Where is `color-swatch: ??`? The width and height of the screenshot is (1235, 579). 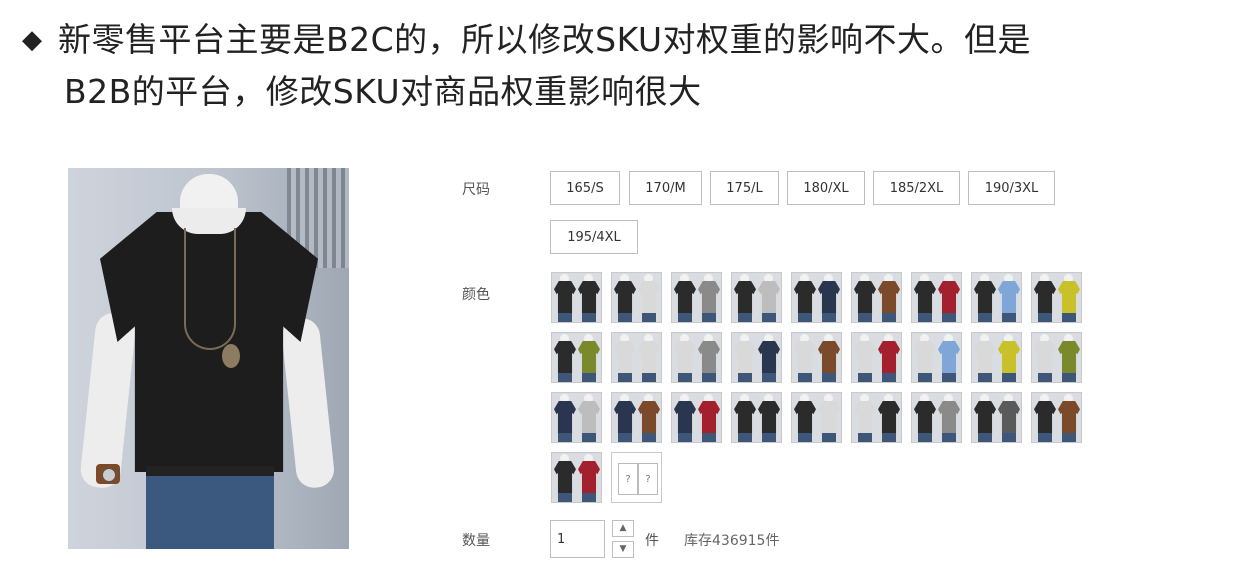
color-swatch: ?? is located at coordinates (636, 477).